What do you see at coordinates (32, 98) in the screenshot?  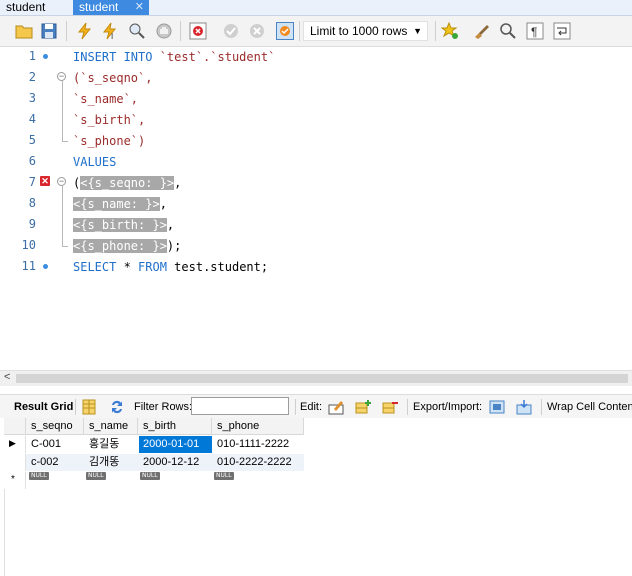 I see `line-number: 3` at bounding box center [32, 98].